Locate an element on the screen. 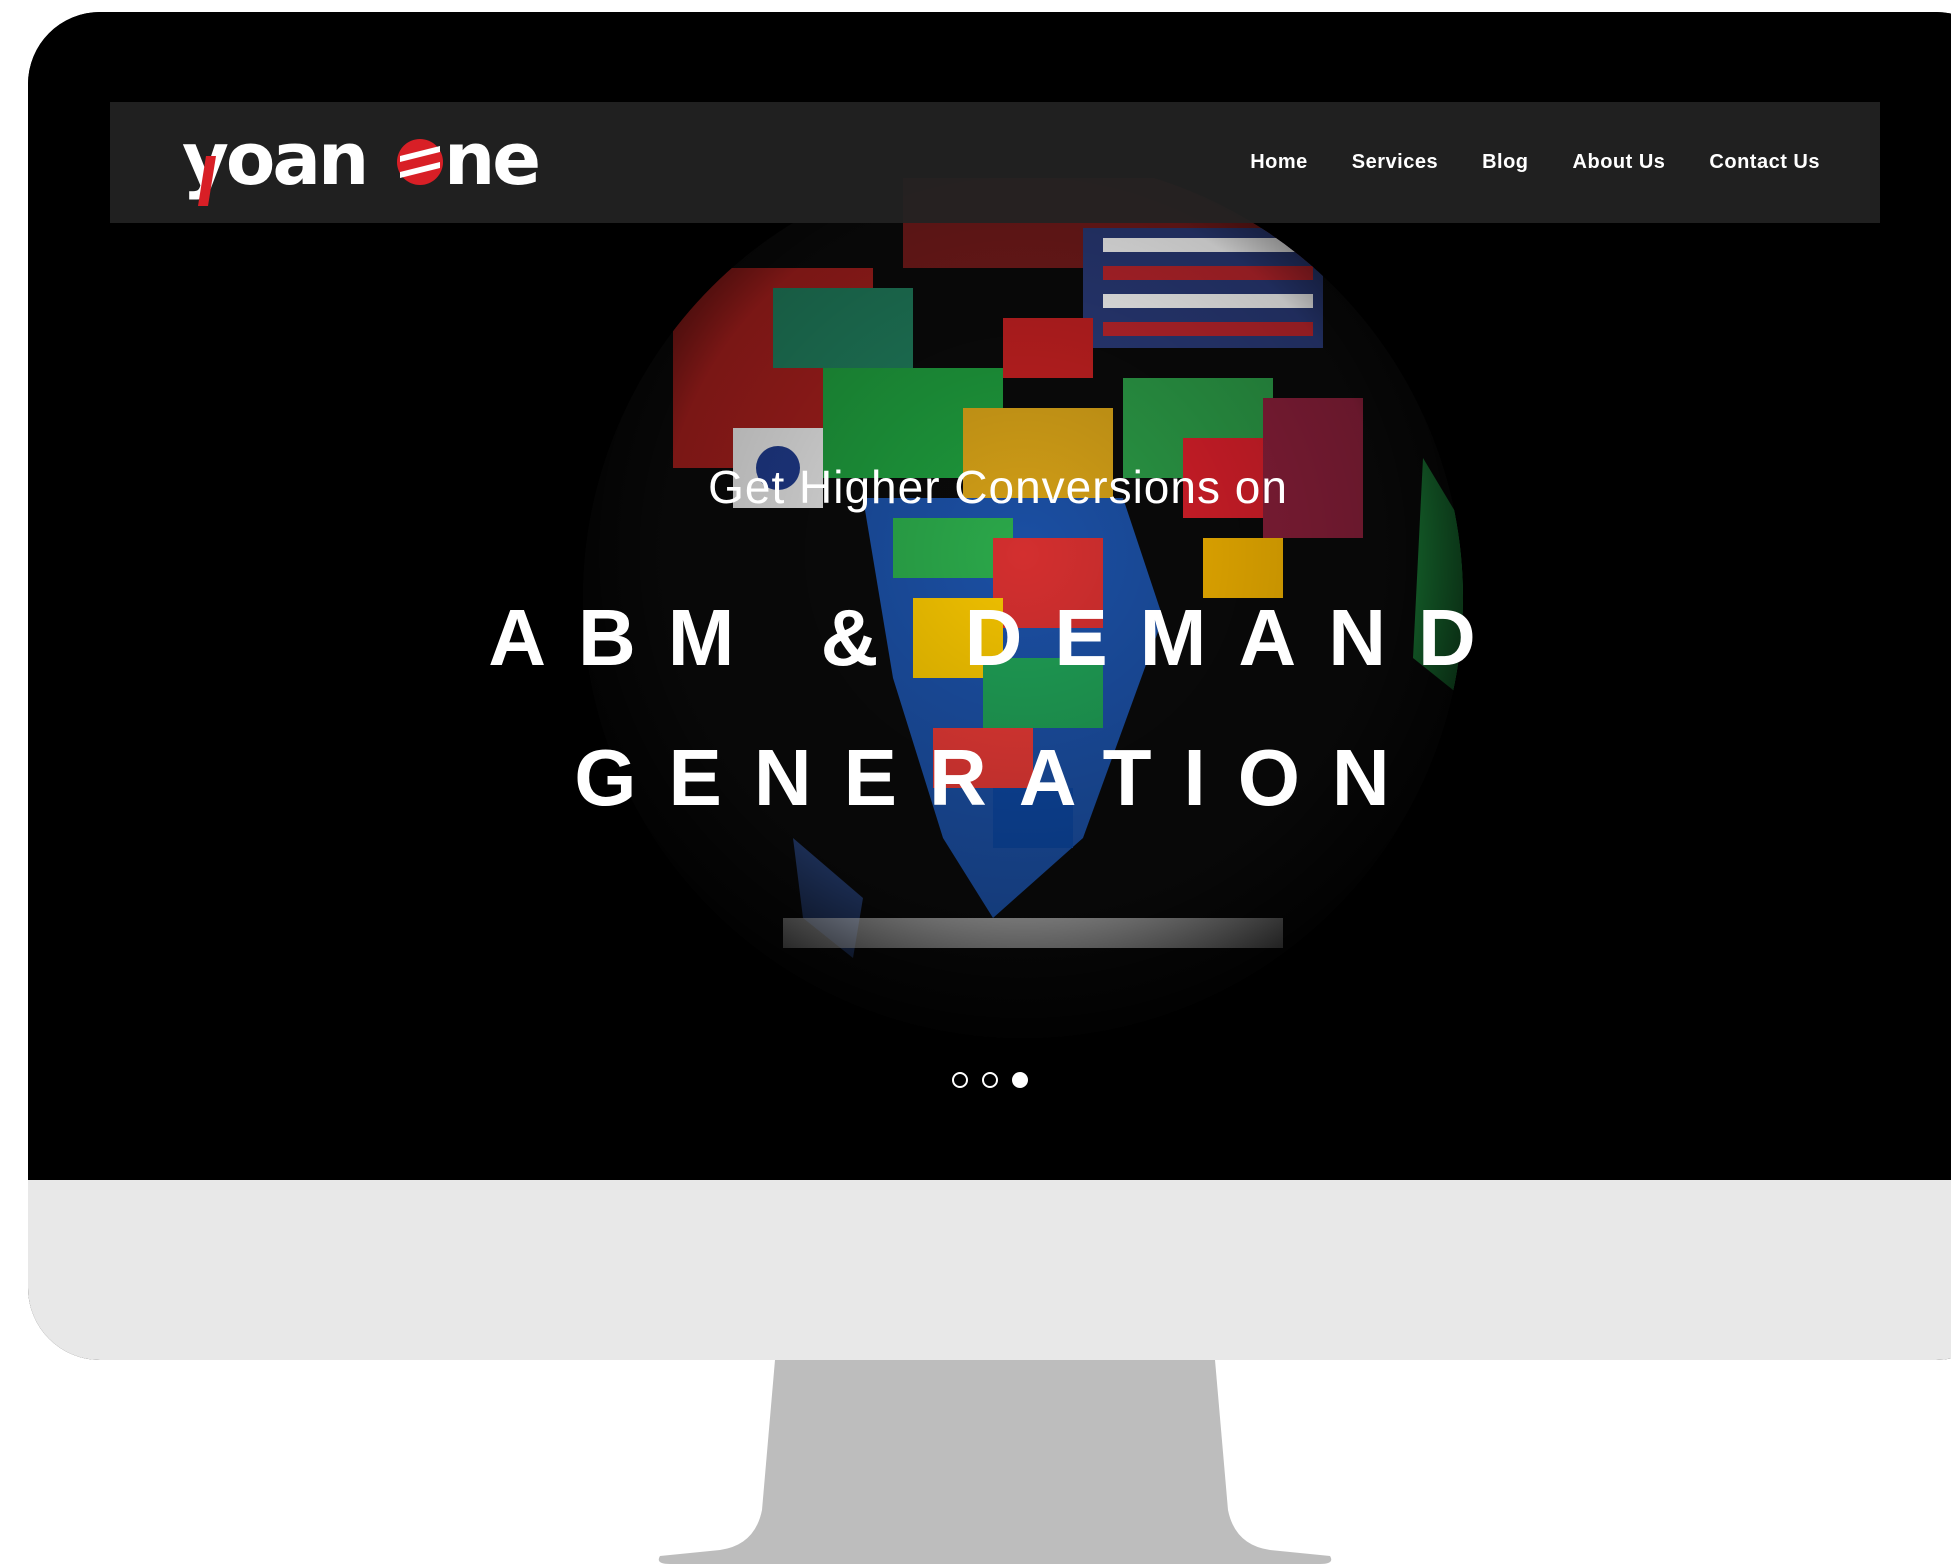 The height and width of the screenshot is (1566, 1951). slider-pagination is located at coordinates (990, 1080).